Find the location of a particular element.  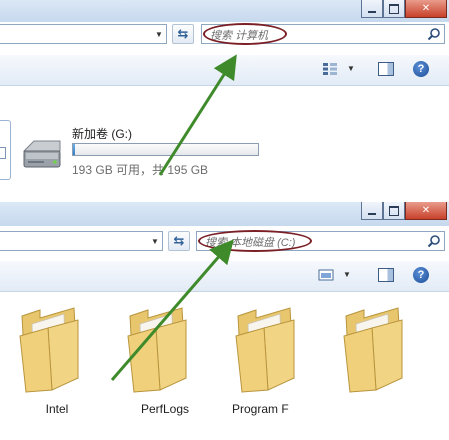

drive-free-space: 193 GB 可用，共 195 GB is located at coordinates (140, 170).